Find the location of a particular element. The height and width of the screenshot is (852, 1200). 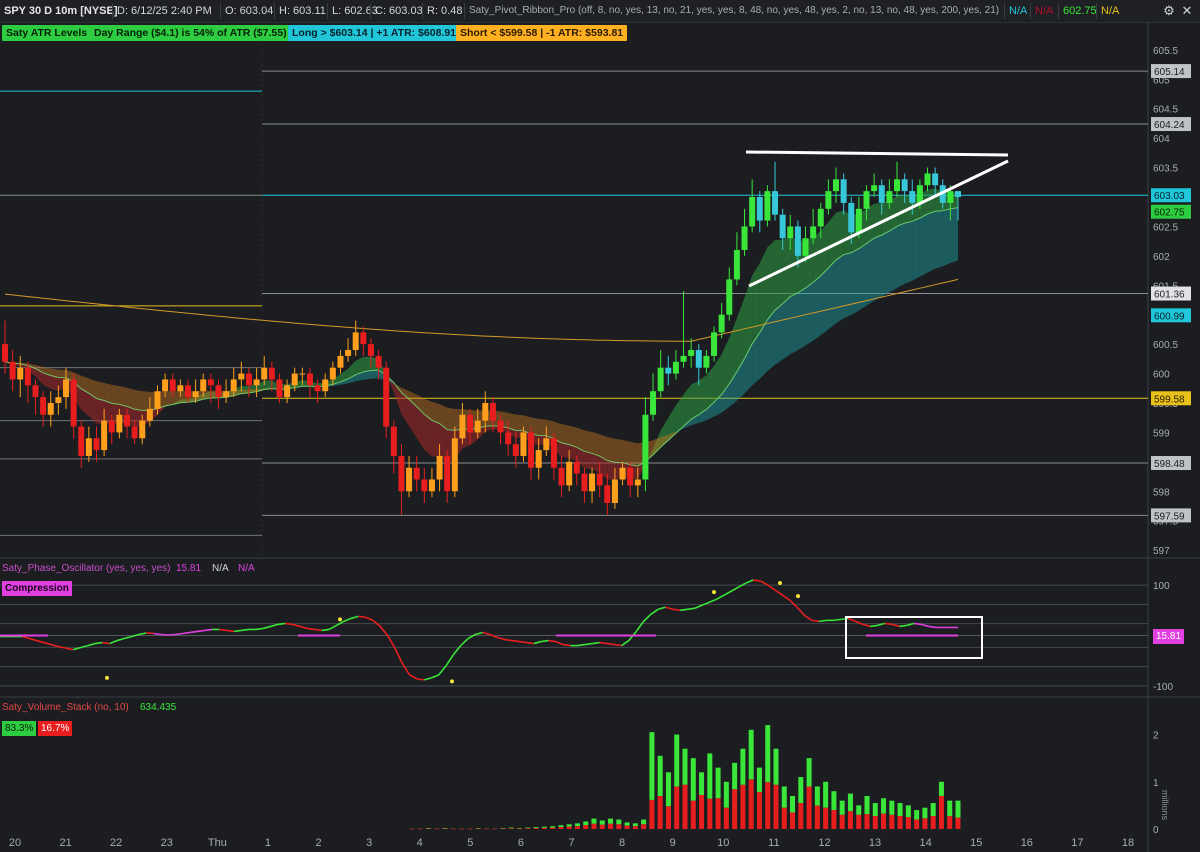

price-tick-label: 602.5 is located at coordinates (1165, 227).